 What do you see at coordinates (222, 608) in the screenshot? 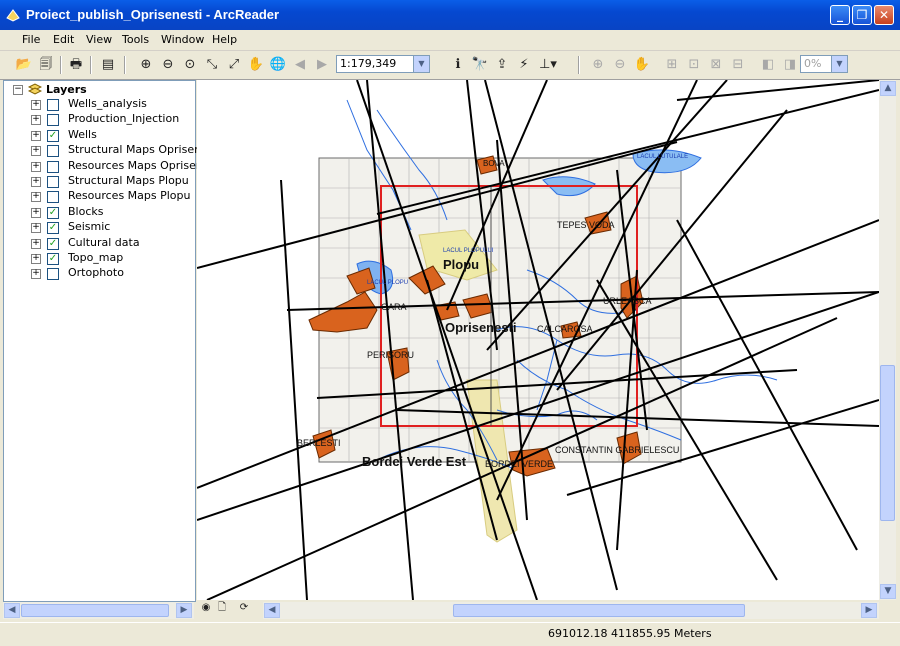
I see `layout-view-tab-icon: 🗋` at bounding box center [222, 608].